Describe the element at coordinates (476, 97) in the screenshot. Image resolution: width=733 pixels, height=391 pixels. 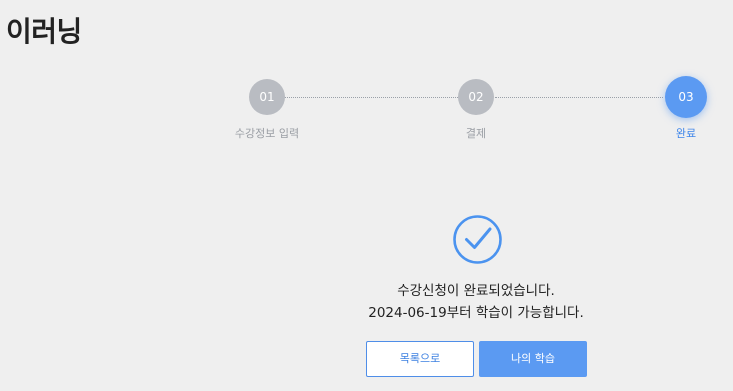
I see `step-number-badge: 02` at that location.